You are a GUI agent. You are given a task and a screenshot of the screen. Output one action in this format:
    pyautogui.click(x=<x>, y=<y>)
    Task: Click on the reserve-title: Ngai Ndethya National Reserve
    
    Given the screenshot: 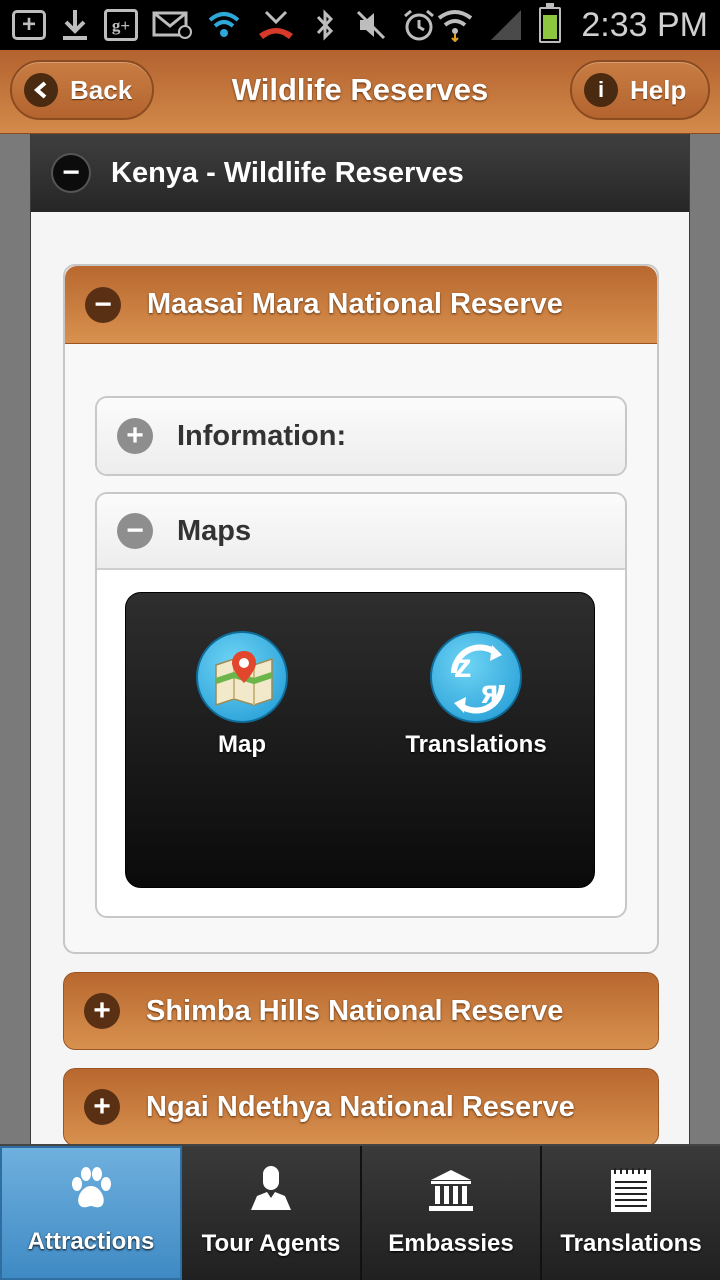 What is the action you would take?
    pyautogui.click(x=360, y=1106)
    